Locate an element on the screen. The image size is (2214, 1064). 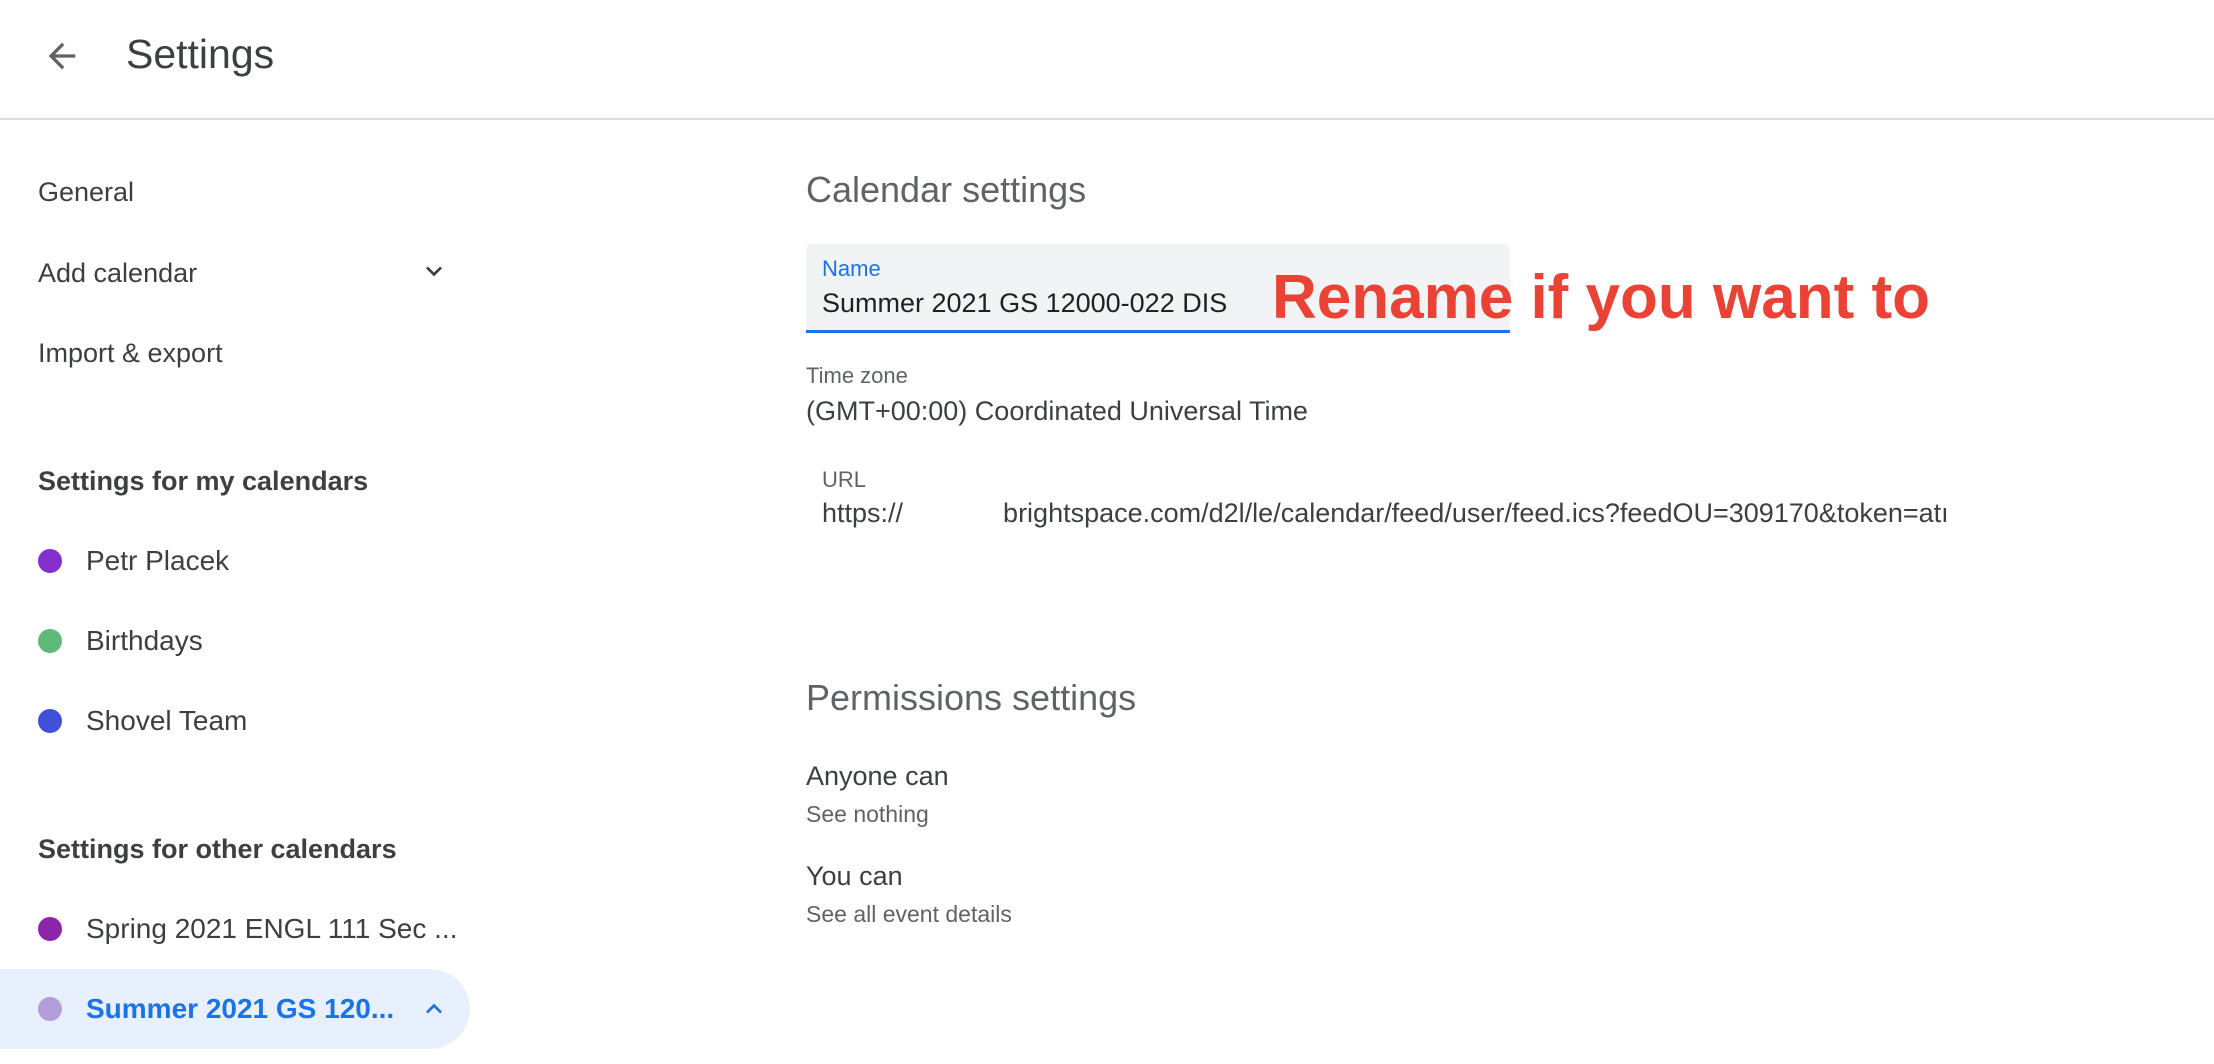
other-calendars-heading: Settings for other calendars is located at coordinates (217, 849).